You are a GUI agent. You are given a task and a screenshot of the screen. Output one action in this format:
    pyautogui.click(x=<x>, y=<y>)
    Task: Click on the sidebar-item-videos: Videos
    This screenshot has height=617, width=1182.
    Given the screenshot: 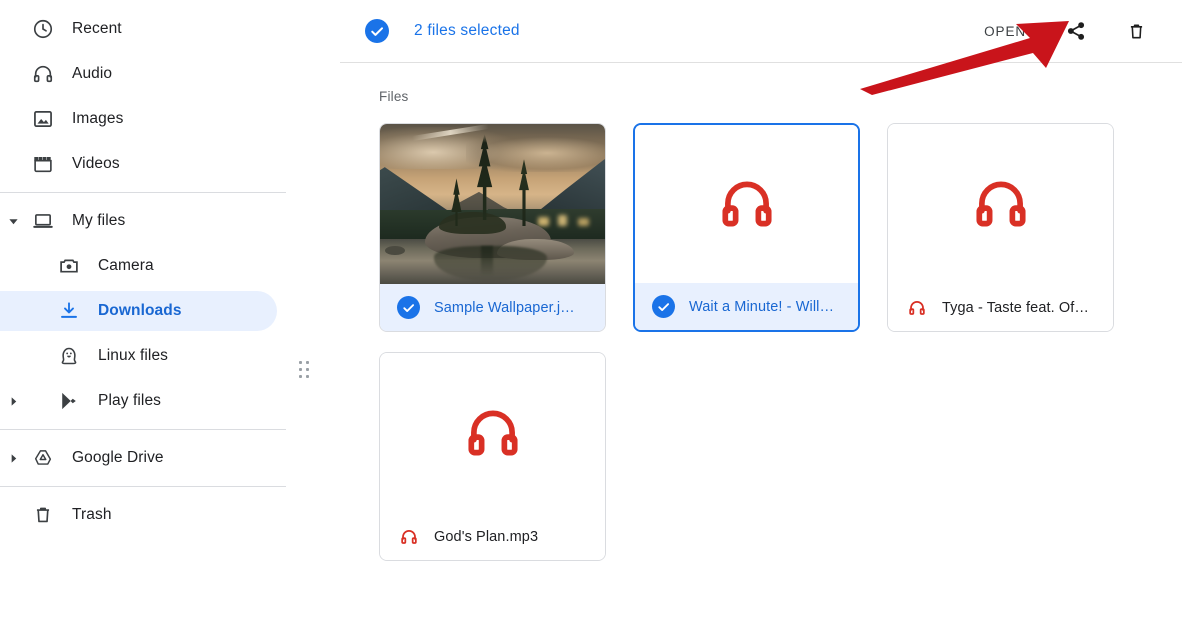 What is the action you would take?
    pyautogui.click(x=138, y=164)
    